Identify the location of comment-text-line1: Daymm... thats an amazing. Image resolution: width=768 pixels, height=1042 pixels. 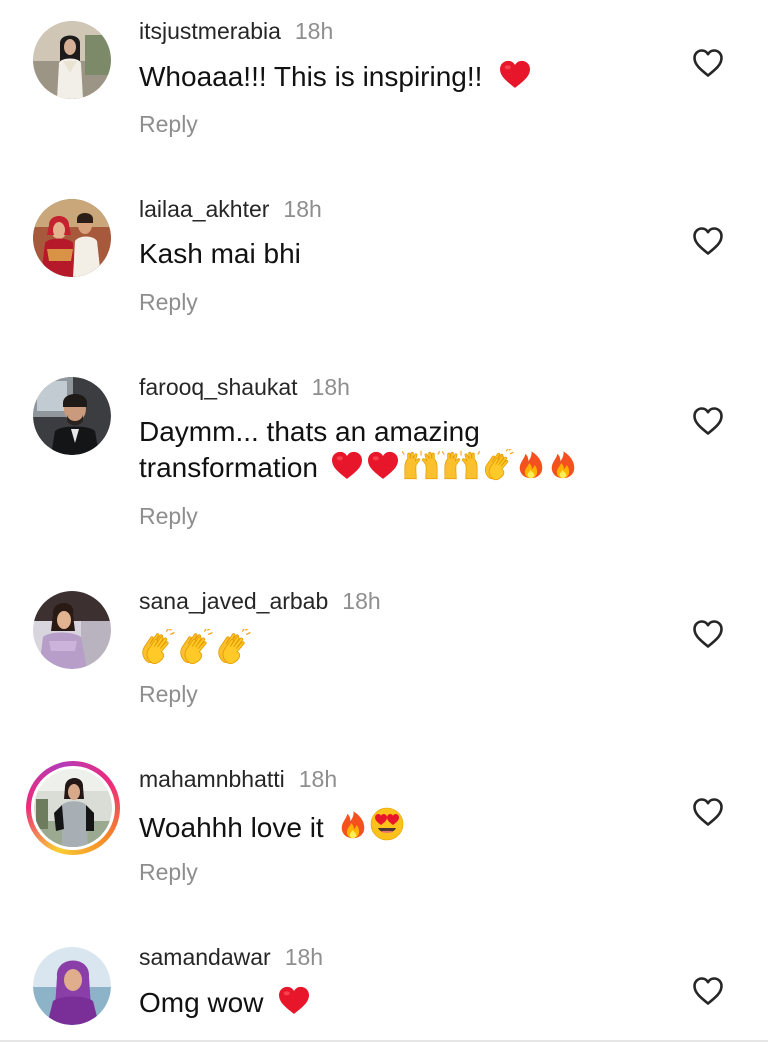
(309, 431).